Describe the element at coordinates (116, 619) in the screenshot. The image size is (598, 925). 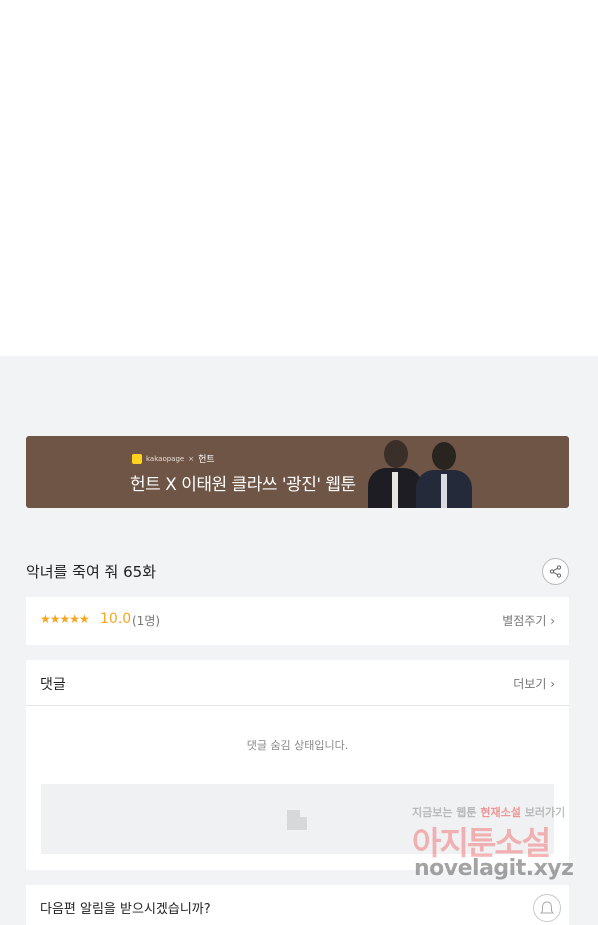
I see `rating-score: 10.0` at that location.